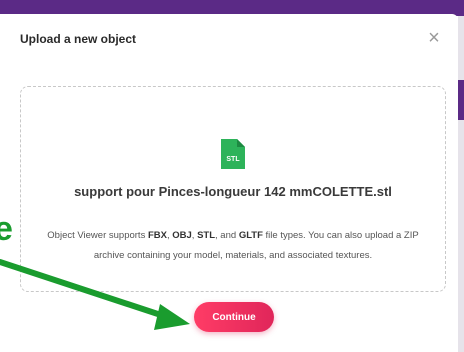 The width and height of the screenshot is (464, 352). What do you see at coordinates (182, 235) in the screenshot?
I see `format-obj: OBJ` at bounding box center [182, 235].